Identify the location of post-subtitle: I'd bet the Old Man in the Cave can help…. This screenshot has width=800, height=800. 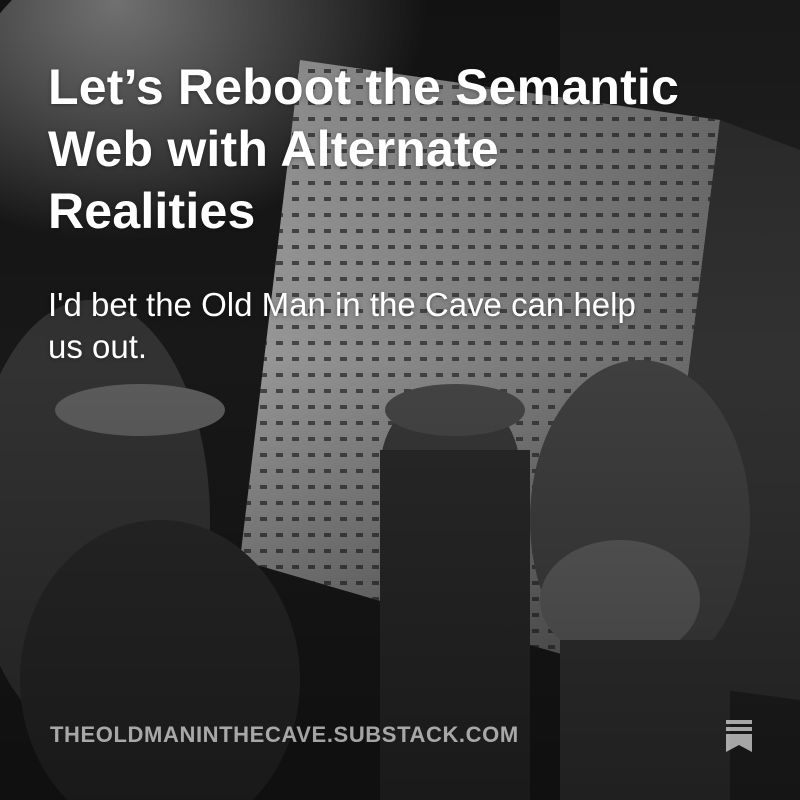
(342, 325).